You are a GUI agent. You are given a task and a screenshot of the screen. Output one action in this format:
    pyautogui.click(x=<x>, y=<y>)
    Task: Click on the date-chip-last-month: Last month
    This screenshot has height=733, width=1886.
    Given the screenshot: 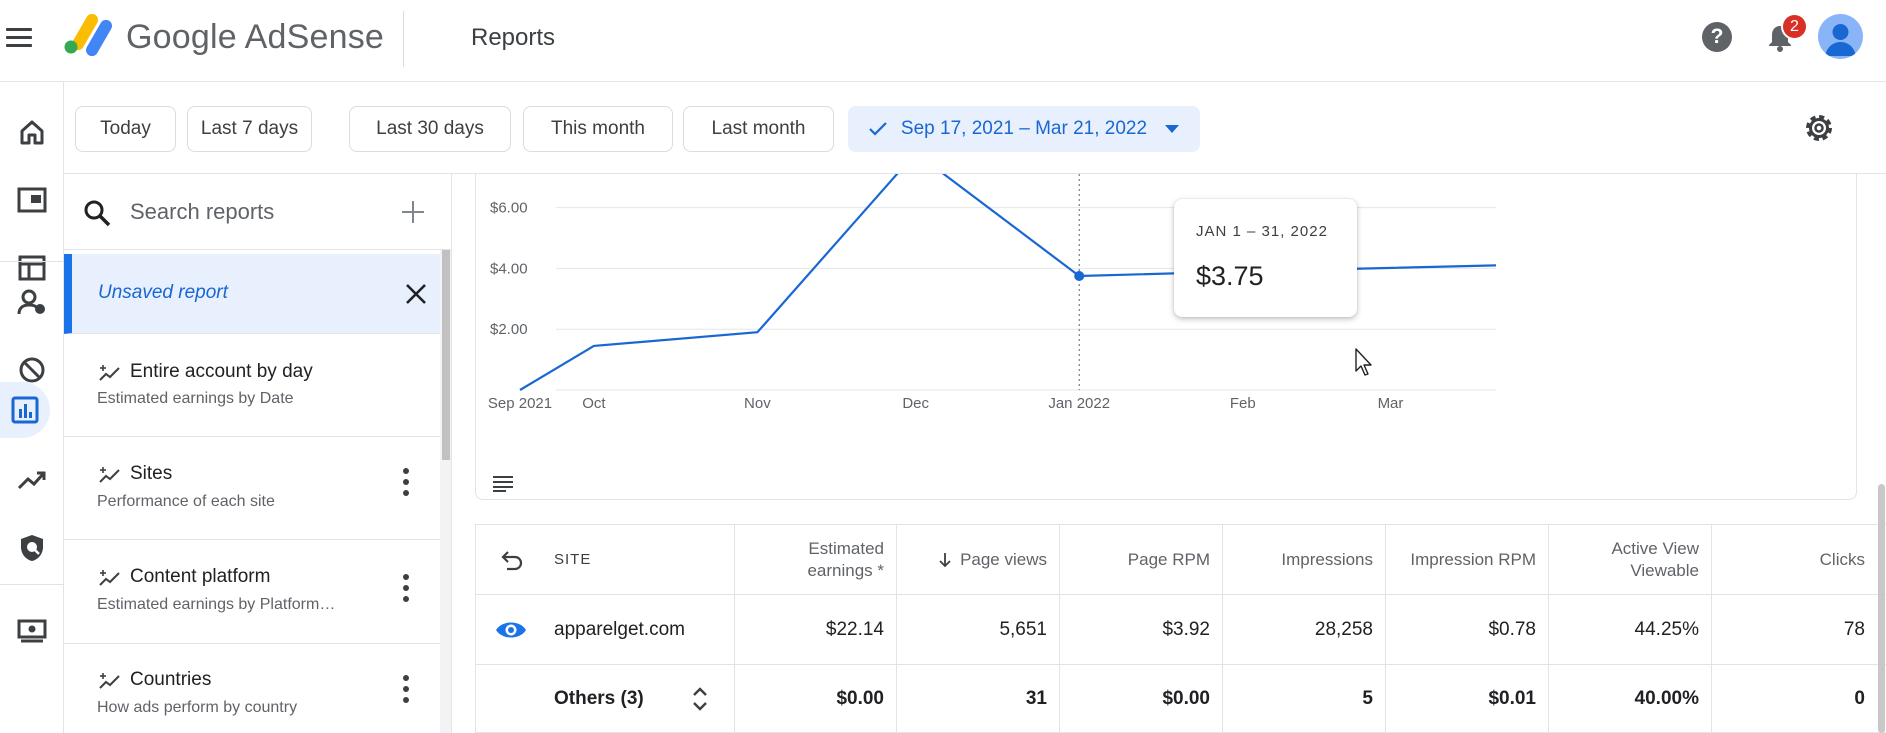 What is the action you would take?
    pyautogui.click(x=758, y=129)
    